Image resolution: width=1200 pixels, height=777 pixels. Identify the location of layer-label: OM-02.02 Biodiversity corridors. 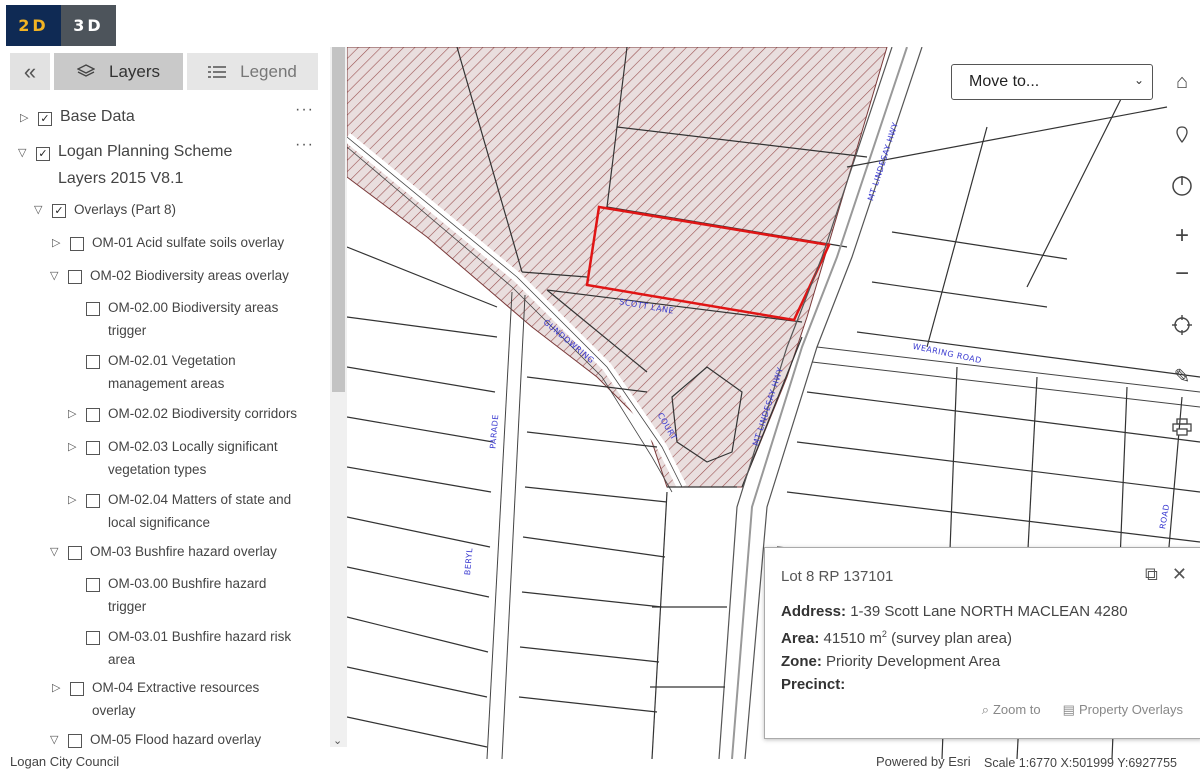
(203, 413).